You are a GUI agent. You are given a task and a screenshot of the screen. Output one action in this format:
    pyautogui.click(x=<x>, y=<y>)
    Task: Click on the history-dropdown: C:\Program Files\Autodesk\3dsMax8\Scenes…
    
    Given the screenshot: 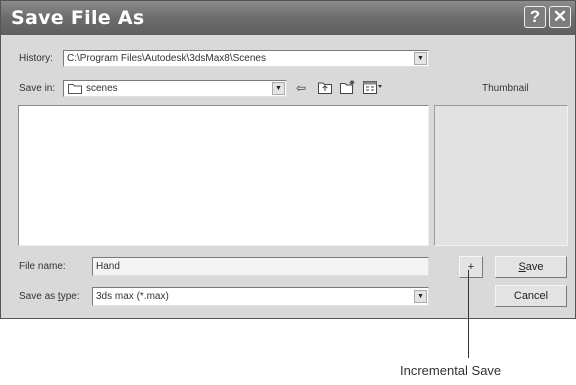 What is the action you would take?
    pyautogui.click(x=246, y=58)
    